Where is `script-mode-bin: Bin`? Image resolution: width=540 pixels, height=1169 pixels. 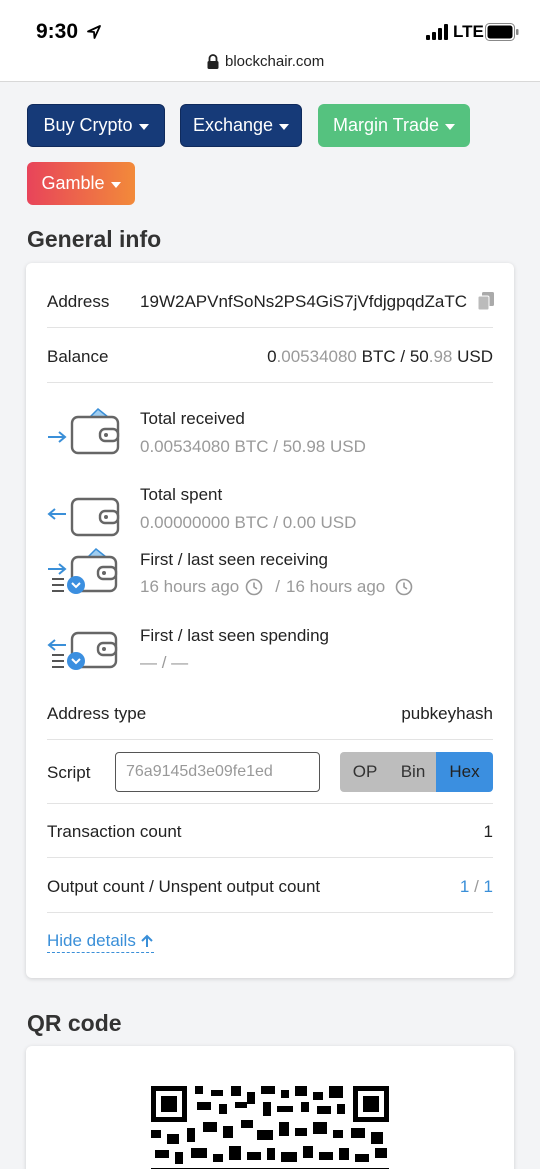 script-mode-bin: Bin is located at coordinates (413, 772).